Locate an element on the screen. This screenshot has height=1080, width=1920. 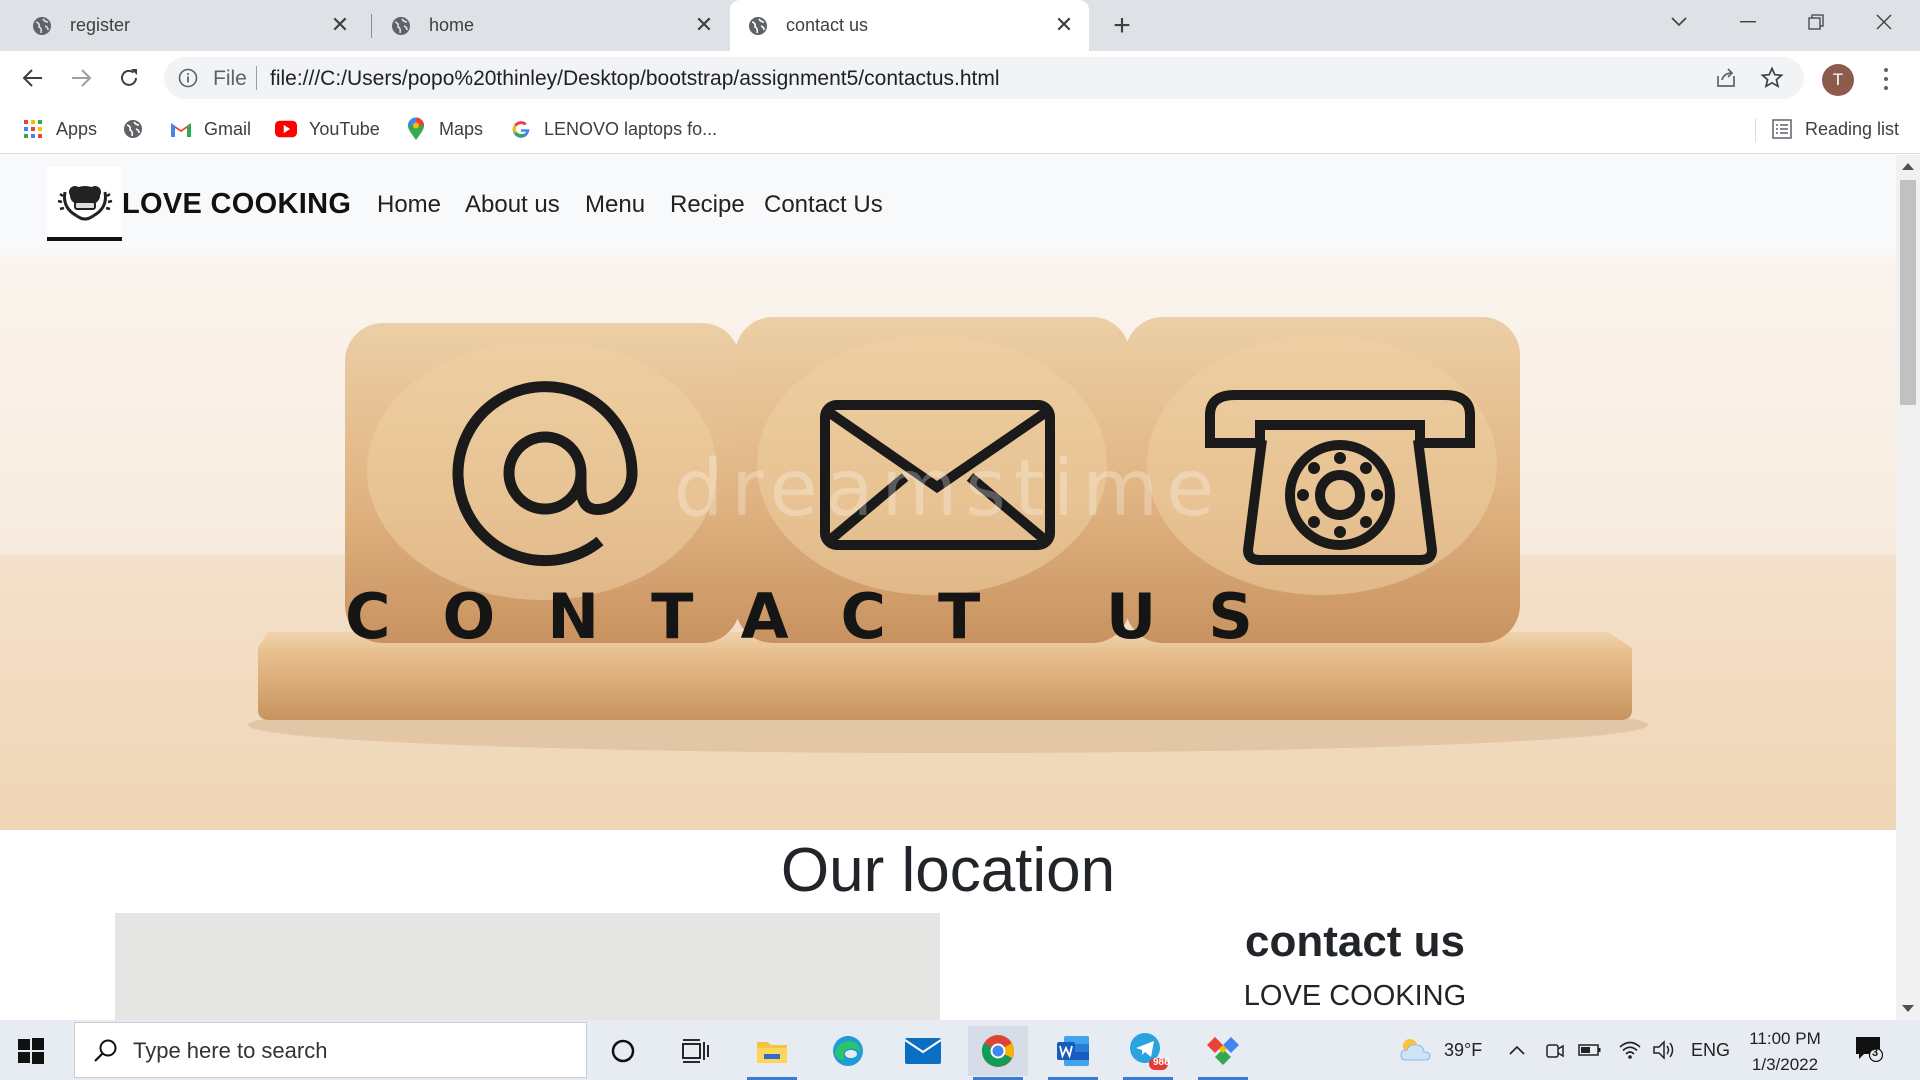
map-embed is located at coordinates (527, 966).